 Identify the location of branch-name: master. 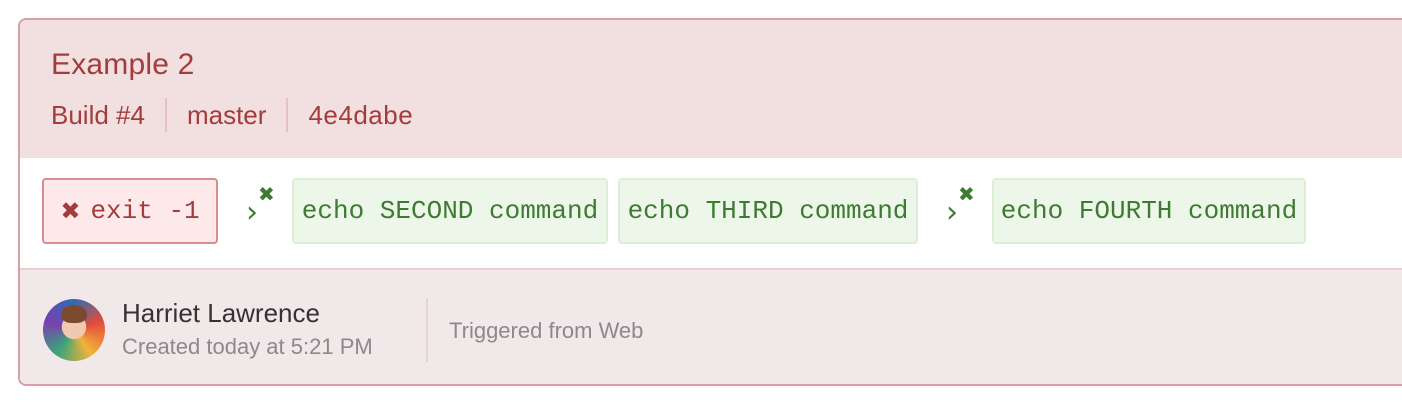
(225, 115).